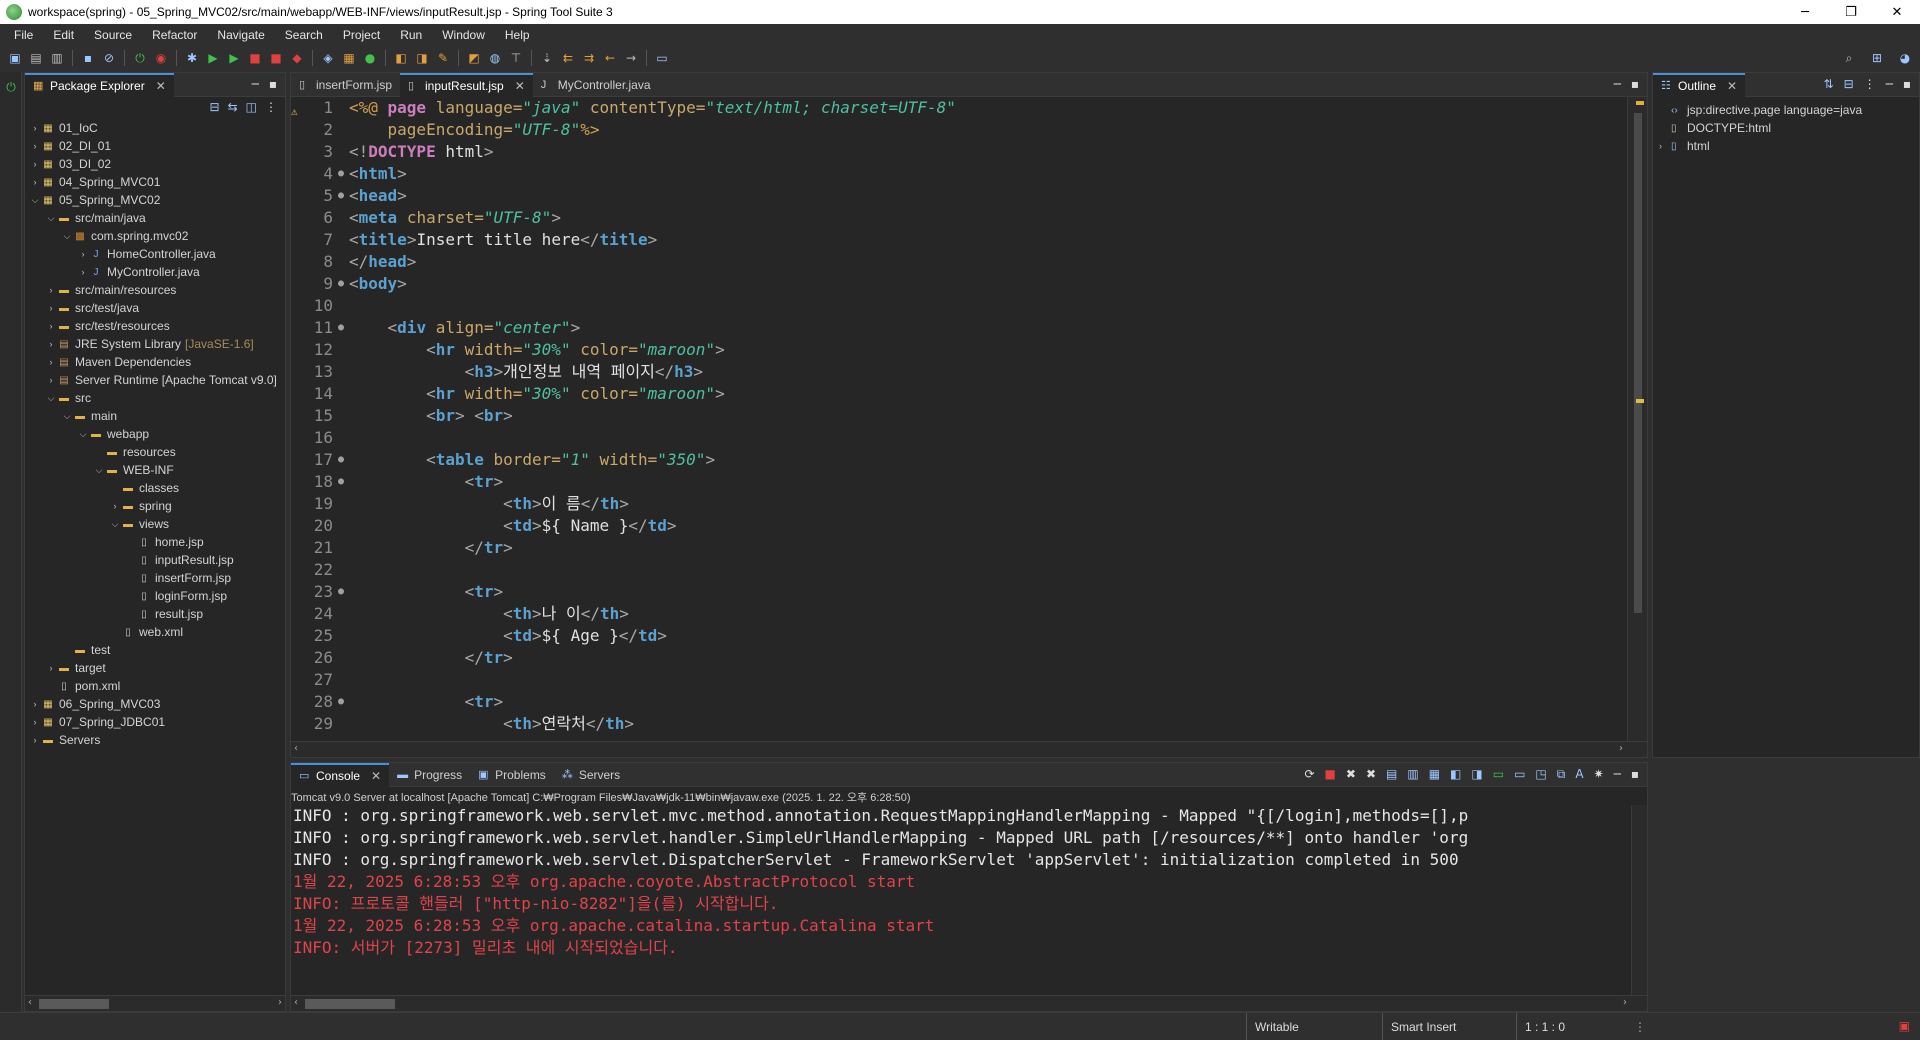  Describe the element at coordinates (155, 362) in the screenshot. I see `tree-item: › ▤ Maven Dependencies` at that location.